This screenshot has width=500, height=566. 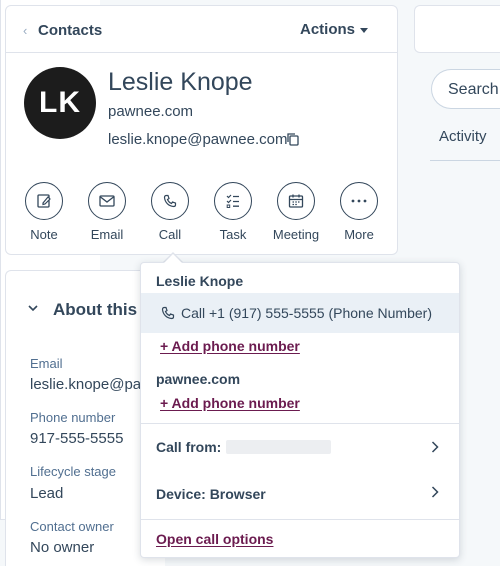 I want to click on task-label: Task, so click(x=233, y=234).